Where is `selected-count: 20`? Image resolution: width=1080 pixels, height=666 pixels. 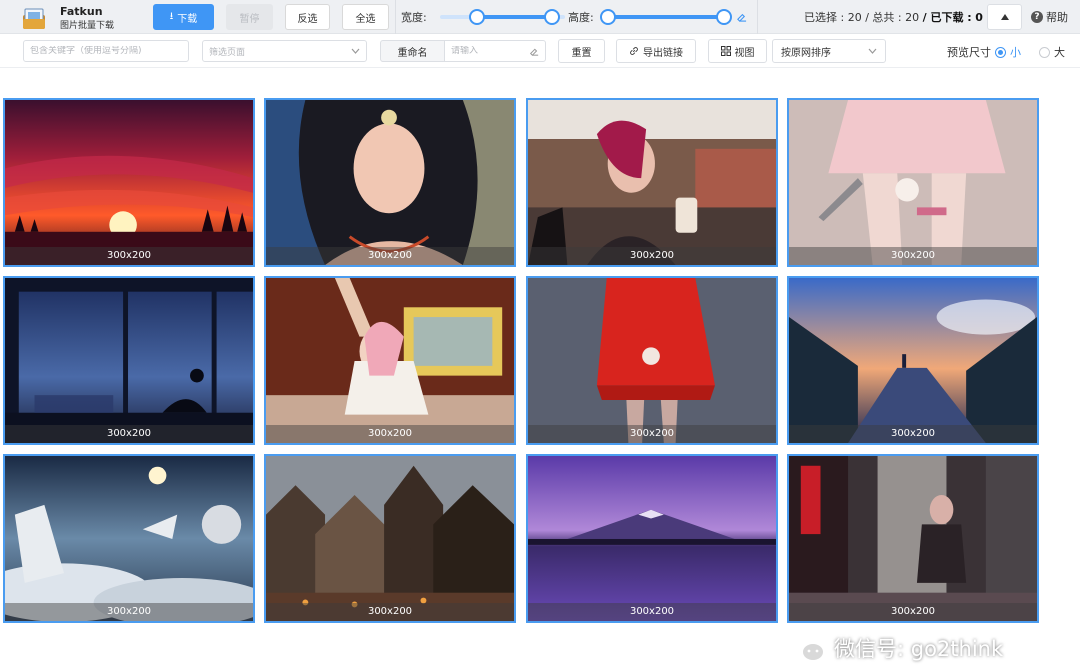 selected-count: 20 is located at coordinates (854, 17).